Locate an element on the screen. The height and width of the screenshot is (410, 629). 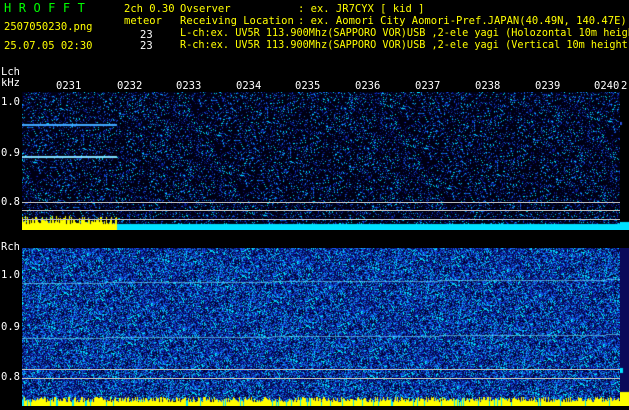
version-label: 2ch 0.30 is located at coordinates (149, 9).